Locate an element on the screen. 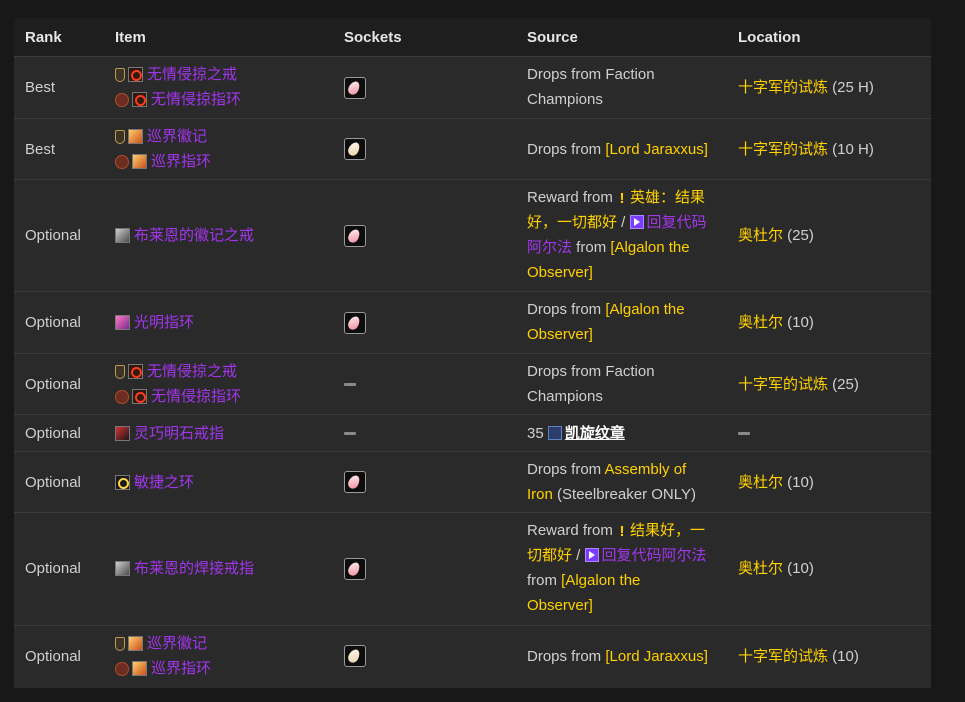 The width and height of the screenshot is (965, 702). quest-icon: ! is located at coordinates (622, 198).